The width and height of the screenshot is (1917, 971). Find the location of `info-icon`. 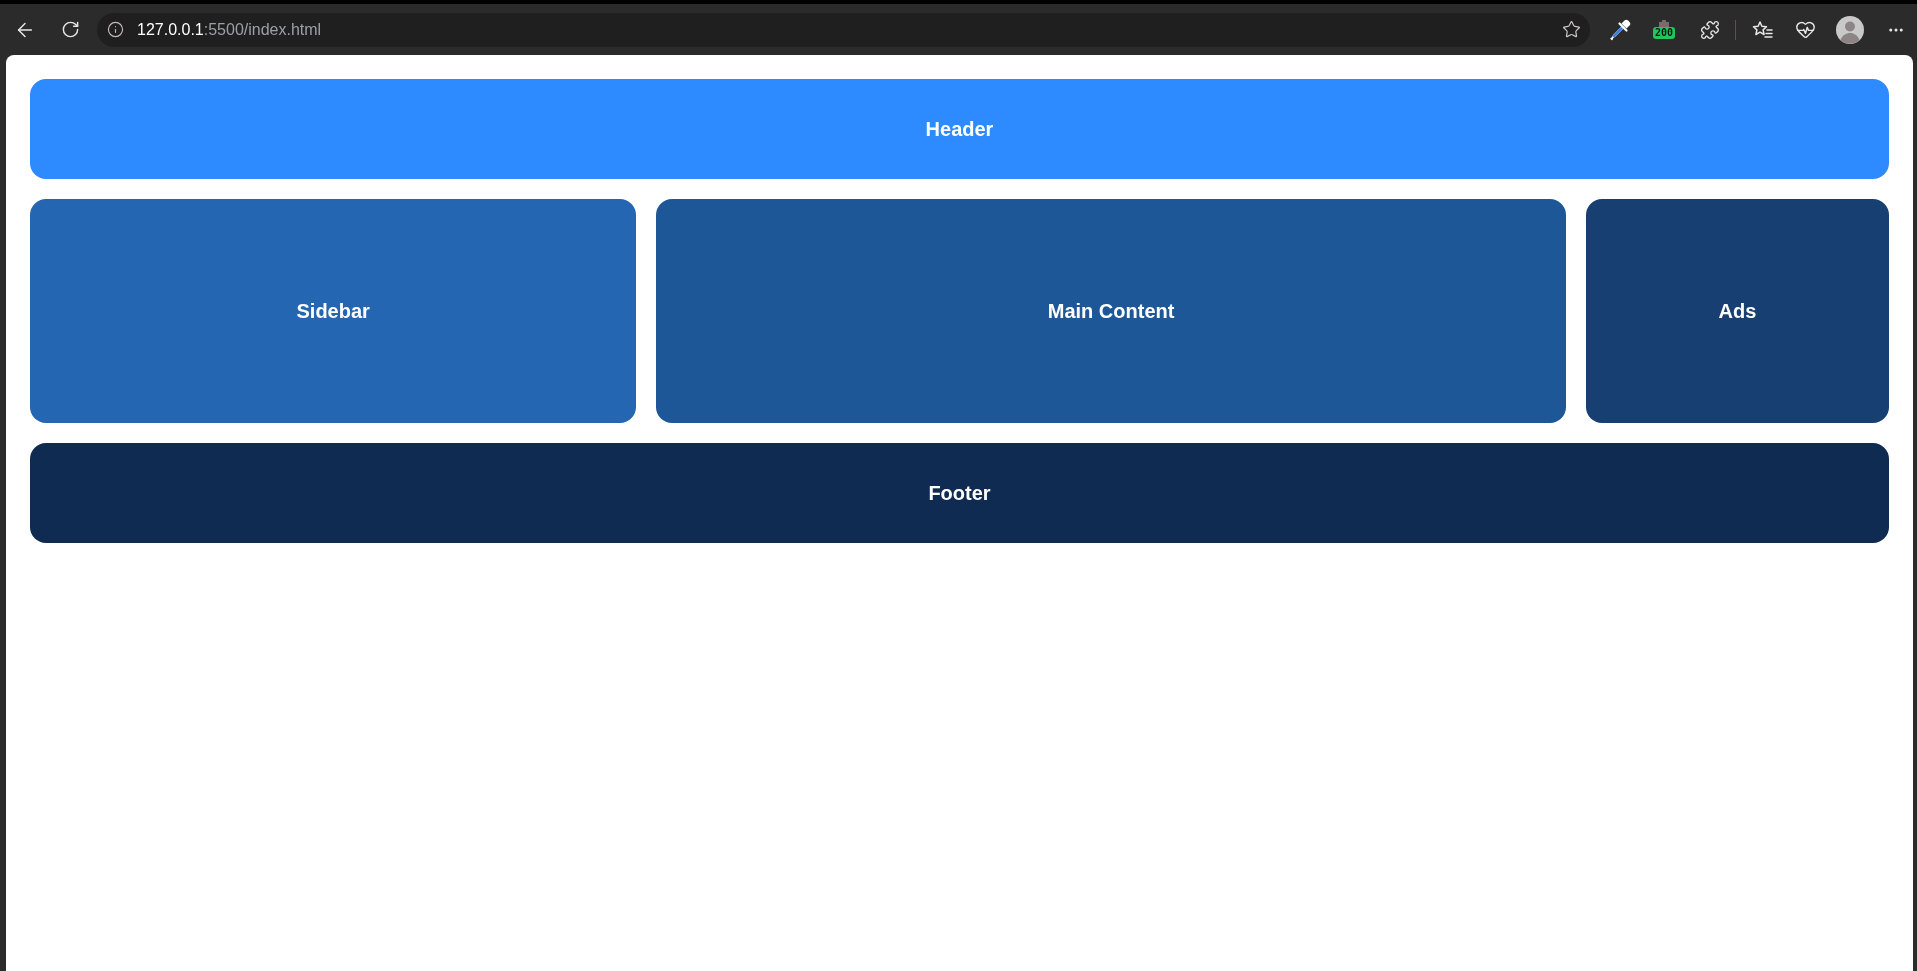

info-icon is located at coordinates (115, 29).